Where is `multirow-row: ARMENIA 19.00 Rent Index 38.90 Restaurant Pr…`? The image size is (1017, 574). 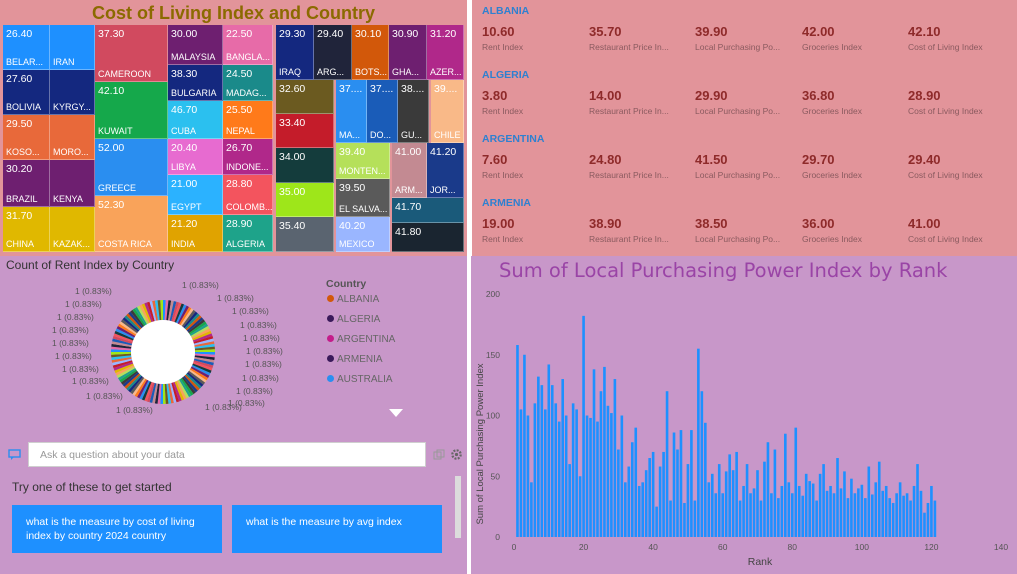 multirow-row: ARMENIA 19.00 Rent Index 38.90 Restaurant Pr… is located at coordinates (747, 223).